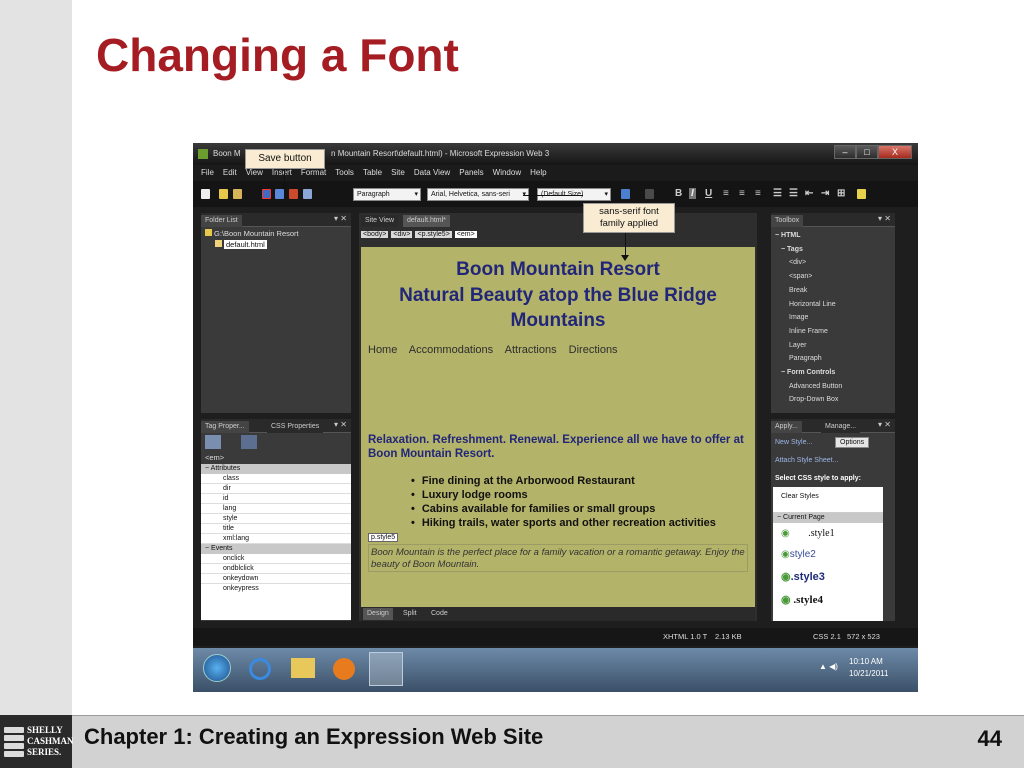 The height and width of the screenshot is (768, 1024). Describe the element at coordinates (828, 666) in the screenshot. I see `volume-icon: ▲ ◀)` at that location.